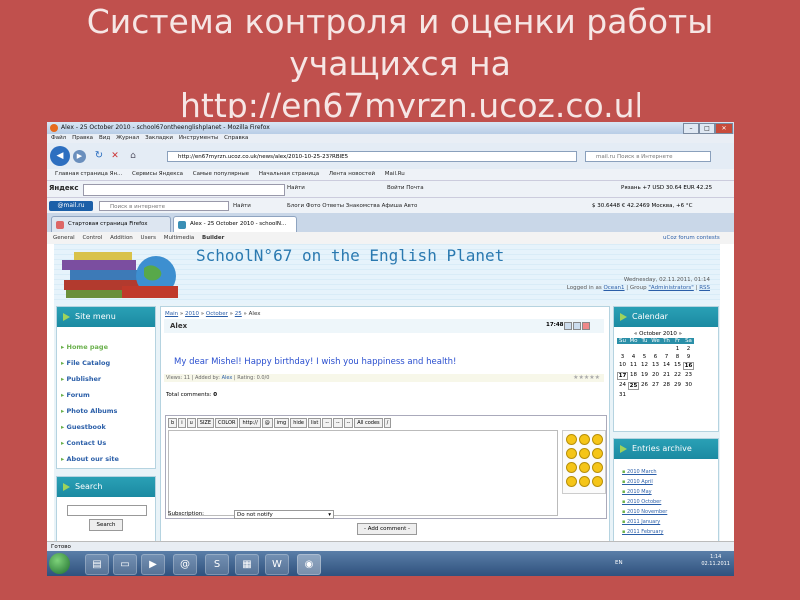  Describe the element at coordinates (105, 411) in the screenshot. I see `menu-photo-albums: Photo Albums` at that location.